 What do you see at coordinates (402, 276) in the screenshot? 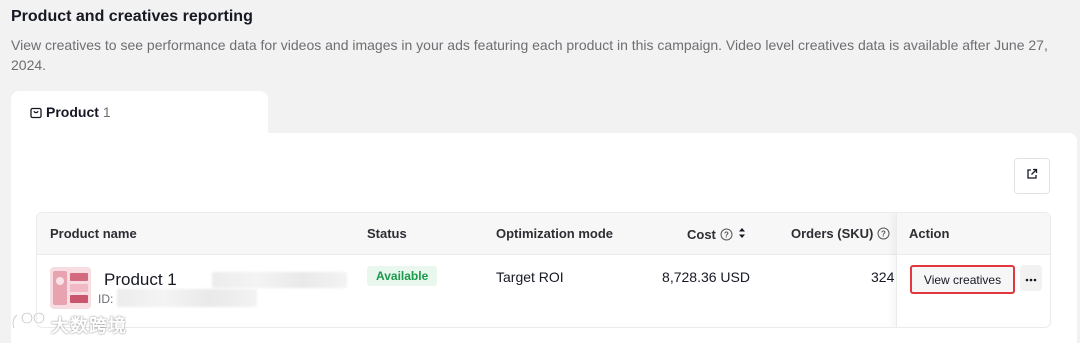
I see `status-badge: Available` at bounding box center [402, 276].